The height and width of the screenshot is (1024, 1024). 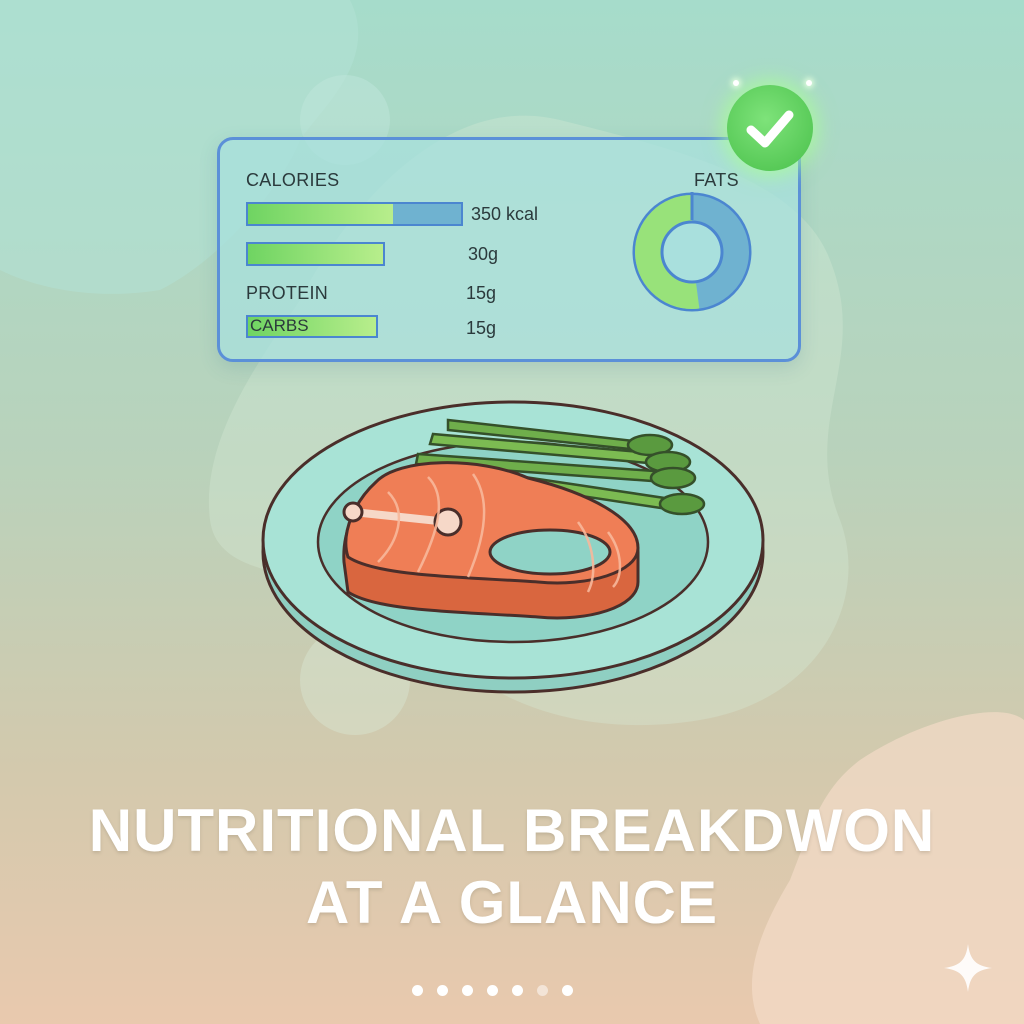 I want to click on protein-value: 15g, so click(x=481, y=293).